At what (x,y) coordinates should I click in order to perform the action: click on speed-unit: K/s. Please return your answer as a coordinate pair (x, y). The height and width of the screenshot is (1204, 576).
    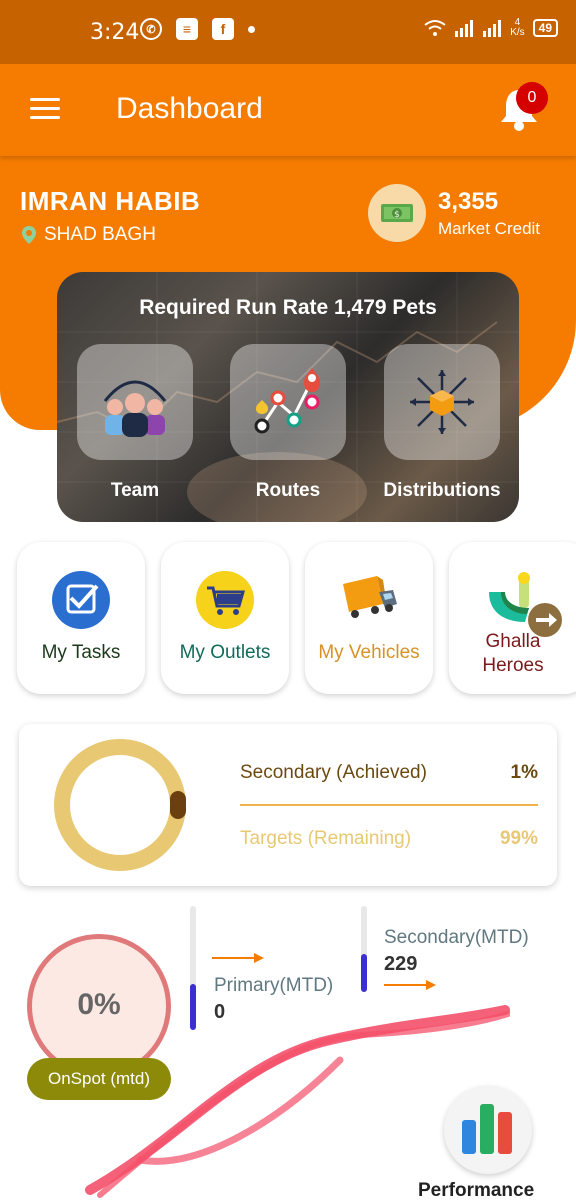
    Looking at the image, I should click on (517, 32).